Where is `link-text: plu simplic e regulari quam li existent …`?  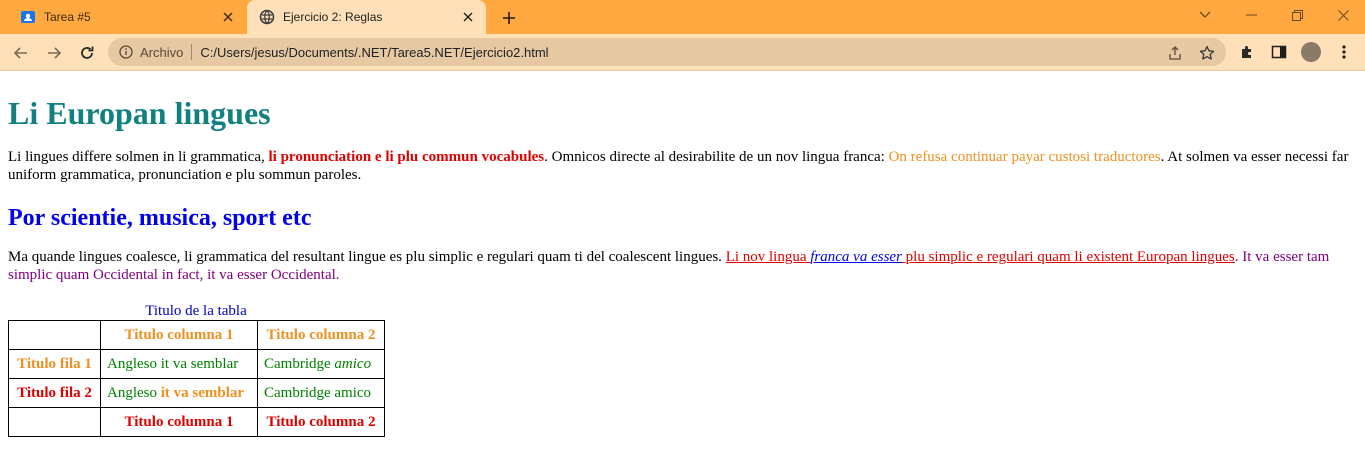
link-text: plu simplic e regulari quam li existent … is located at coordinates (1068, 257).